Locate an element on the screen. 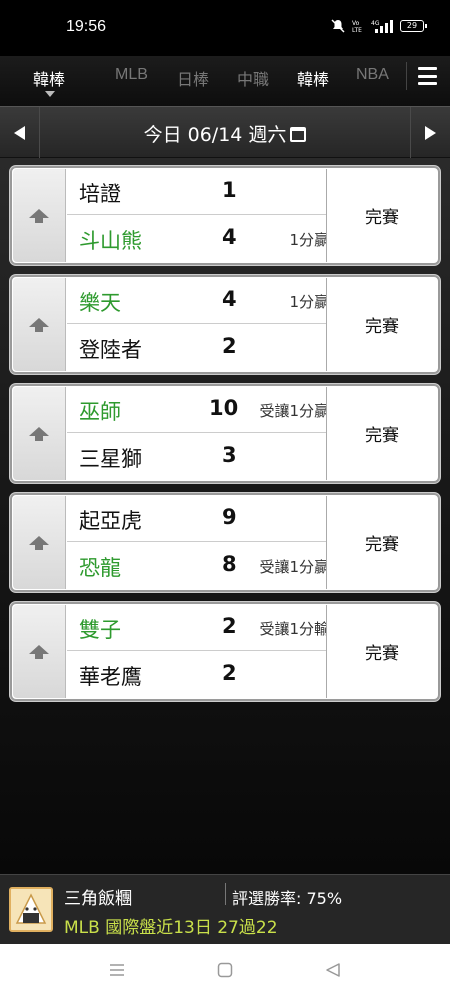 The width and height of the screenshot is (450, 1000). tipster-banner: 三角飯糰 評選勝率: 75% MLB 國際盤近13日 27過22 is located at coordinates (225, 909).